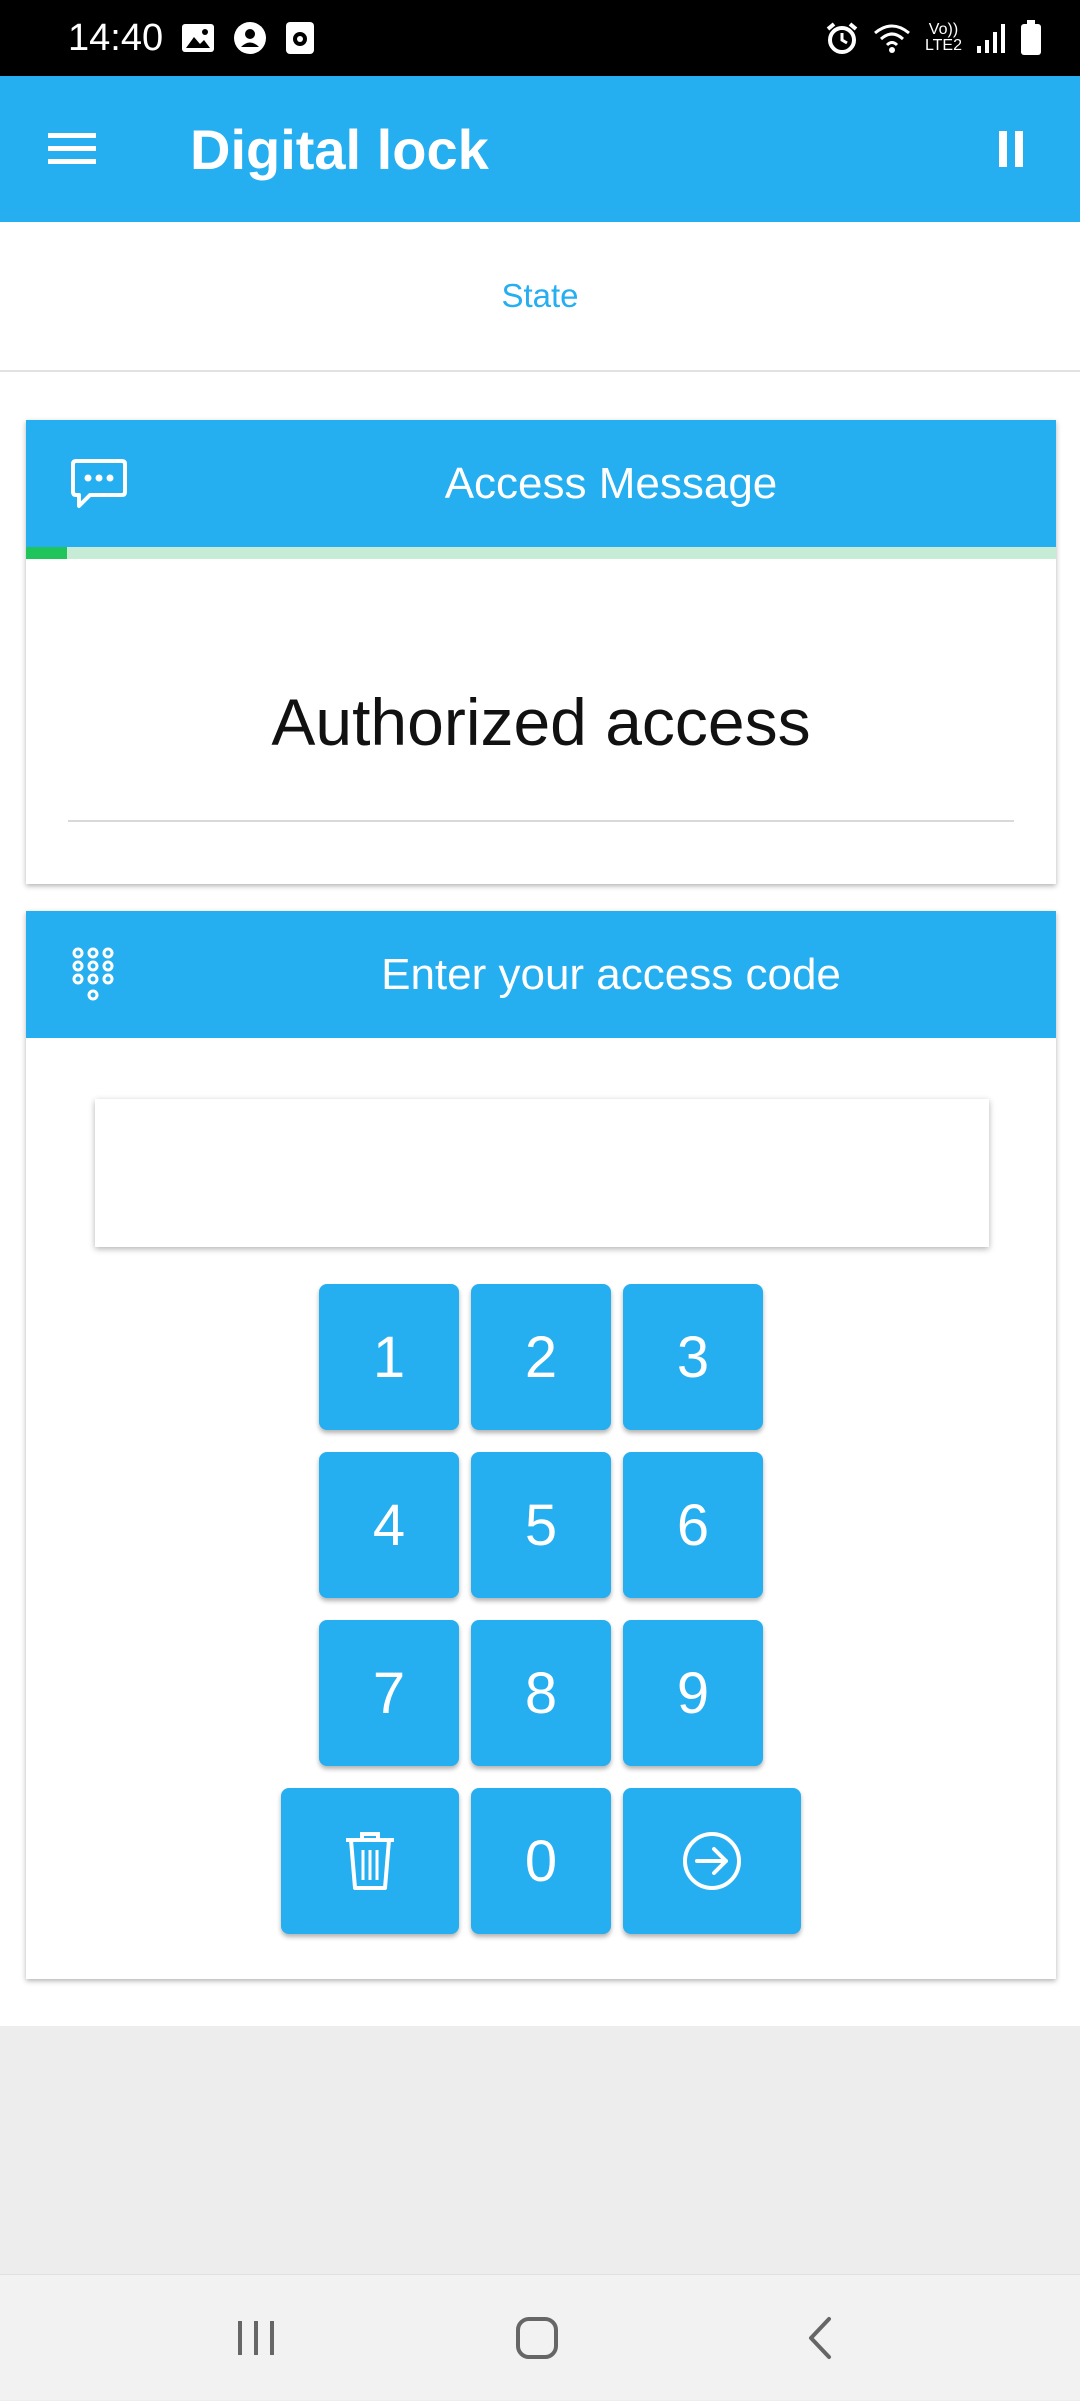  What do you see at coordinates (256, 2338) in the screenshot?
I see `recent-apps-icon` at bounding box center [256, 2338].